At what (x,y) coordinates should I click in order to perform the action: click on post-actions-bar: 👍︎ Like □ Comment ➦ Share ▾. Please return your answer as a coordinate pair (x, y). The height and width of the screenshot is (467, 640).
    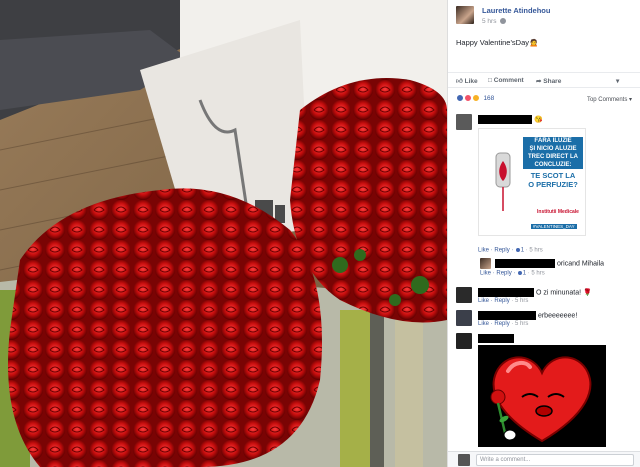
    Looking at the image, I should click on (544, 80).